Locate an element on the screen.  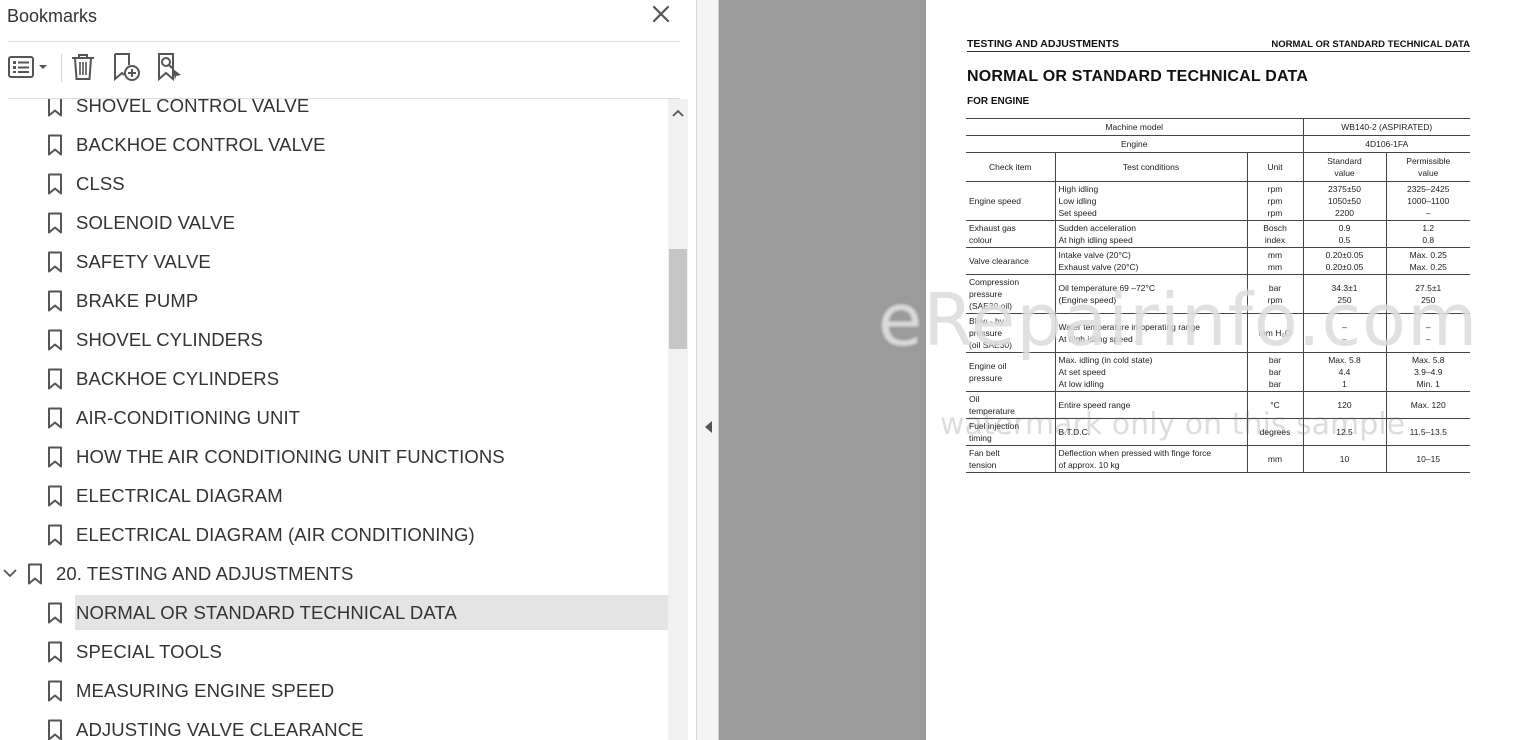
engine-value: 4D106-1FA is located at coordinates (1386, 144).